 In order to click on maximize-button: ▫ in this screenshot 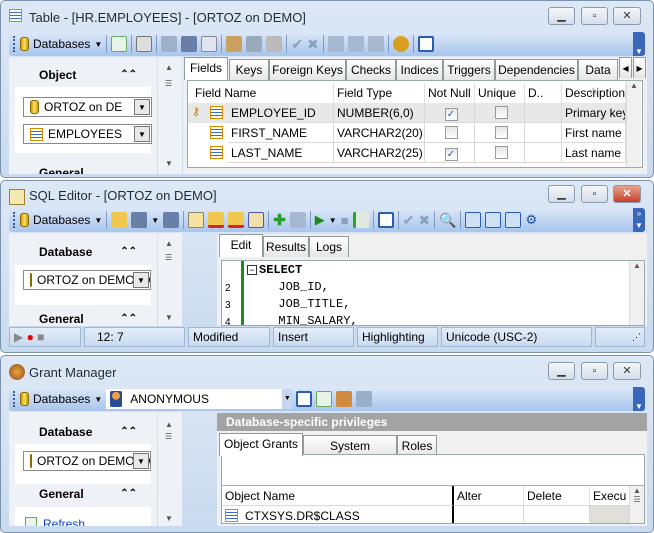, I will do `click(594, 194)`.